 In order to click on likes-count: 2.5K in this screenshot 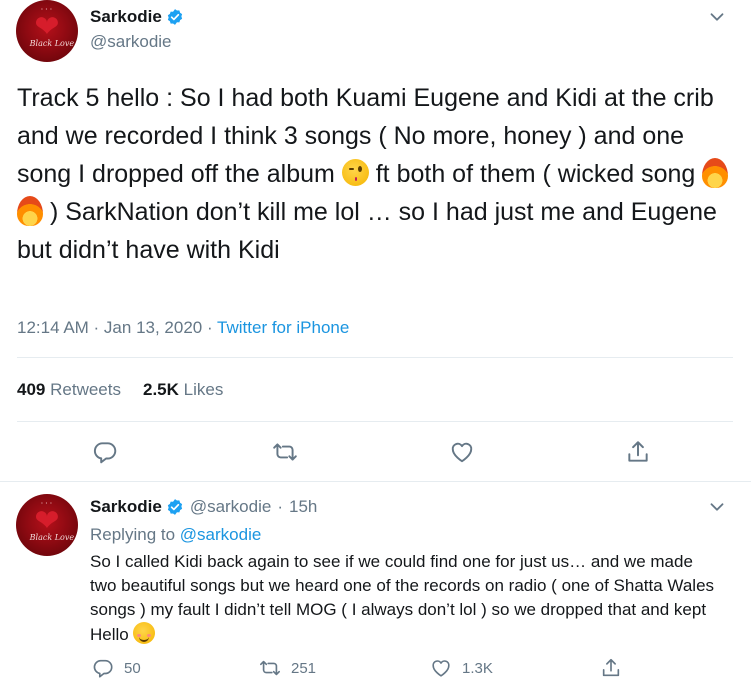, I will do `click(160, 389)`.